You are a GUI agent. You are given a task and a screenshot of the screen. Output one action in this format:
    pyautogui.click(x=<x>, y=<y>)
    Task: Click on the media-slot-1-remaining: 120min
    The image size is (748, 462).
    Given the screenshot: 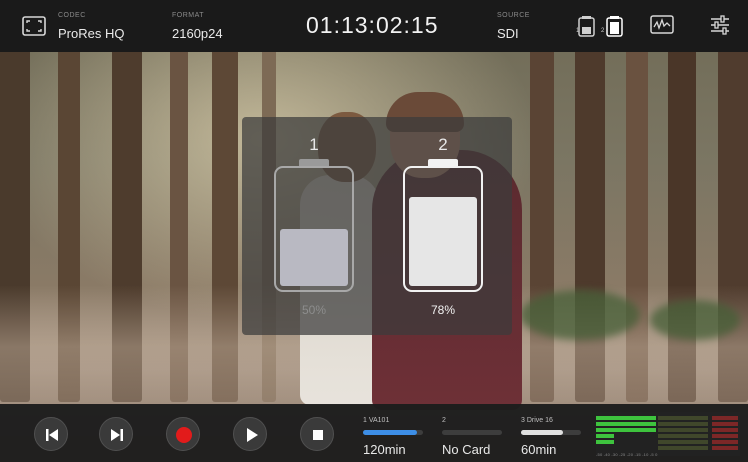 What is the action you would take?
    pyautogui.click(x=384, y=449)
    